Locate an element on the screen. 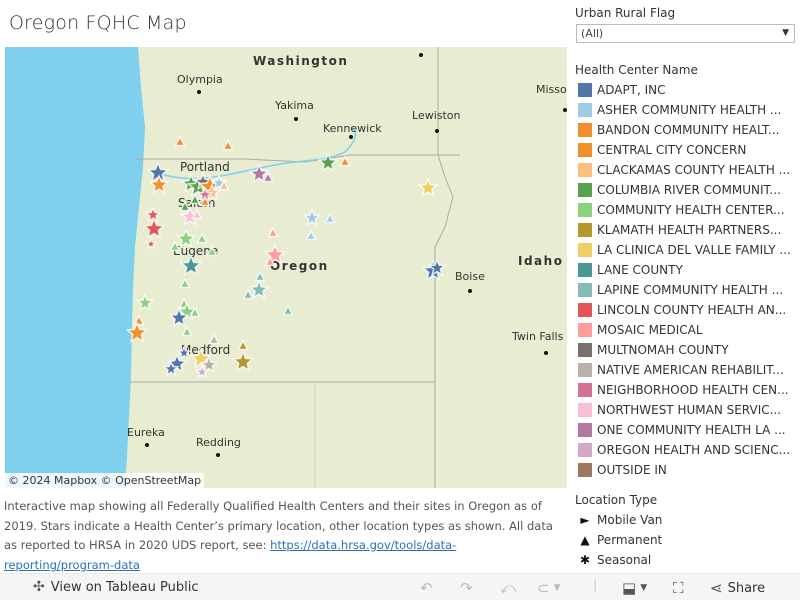 The height and width of the screenshot is (600, 800). city-redding: Redding is located at coordinates (218, 446).